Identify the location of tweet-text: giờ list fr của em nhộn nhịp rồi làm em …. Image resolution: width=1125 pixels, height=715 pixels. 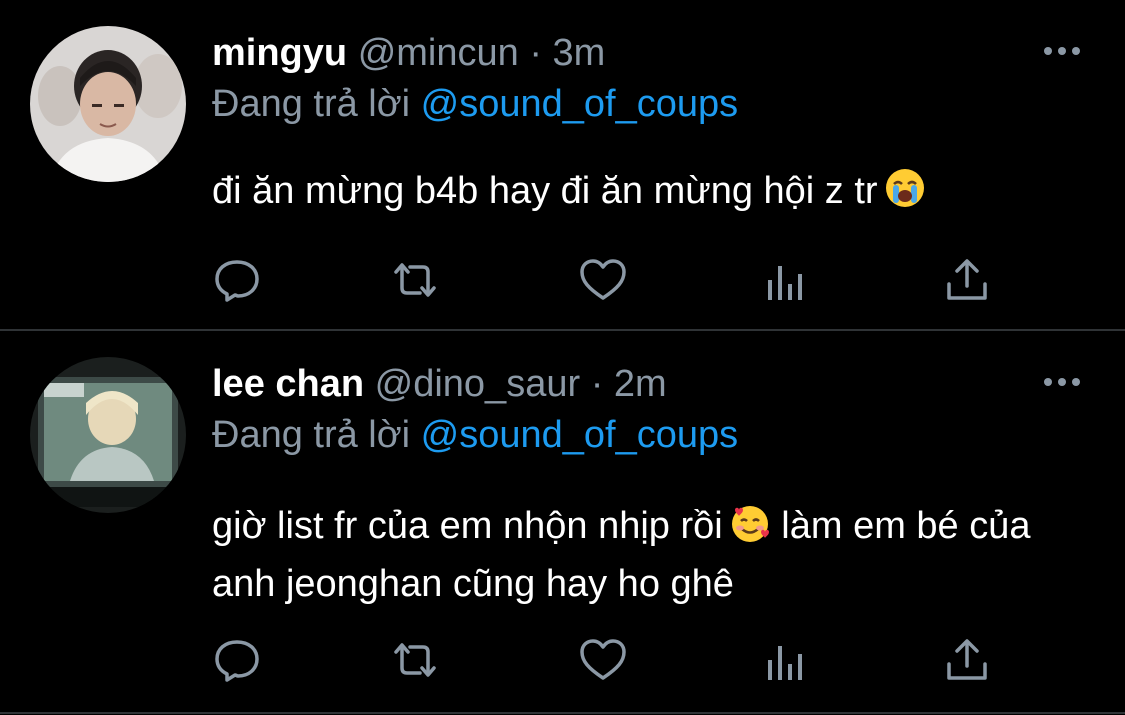
(642, 555).